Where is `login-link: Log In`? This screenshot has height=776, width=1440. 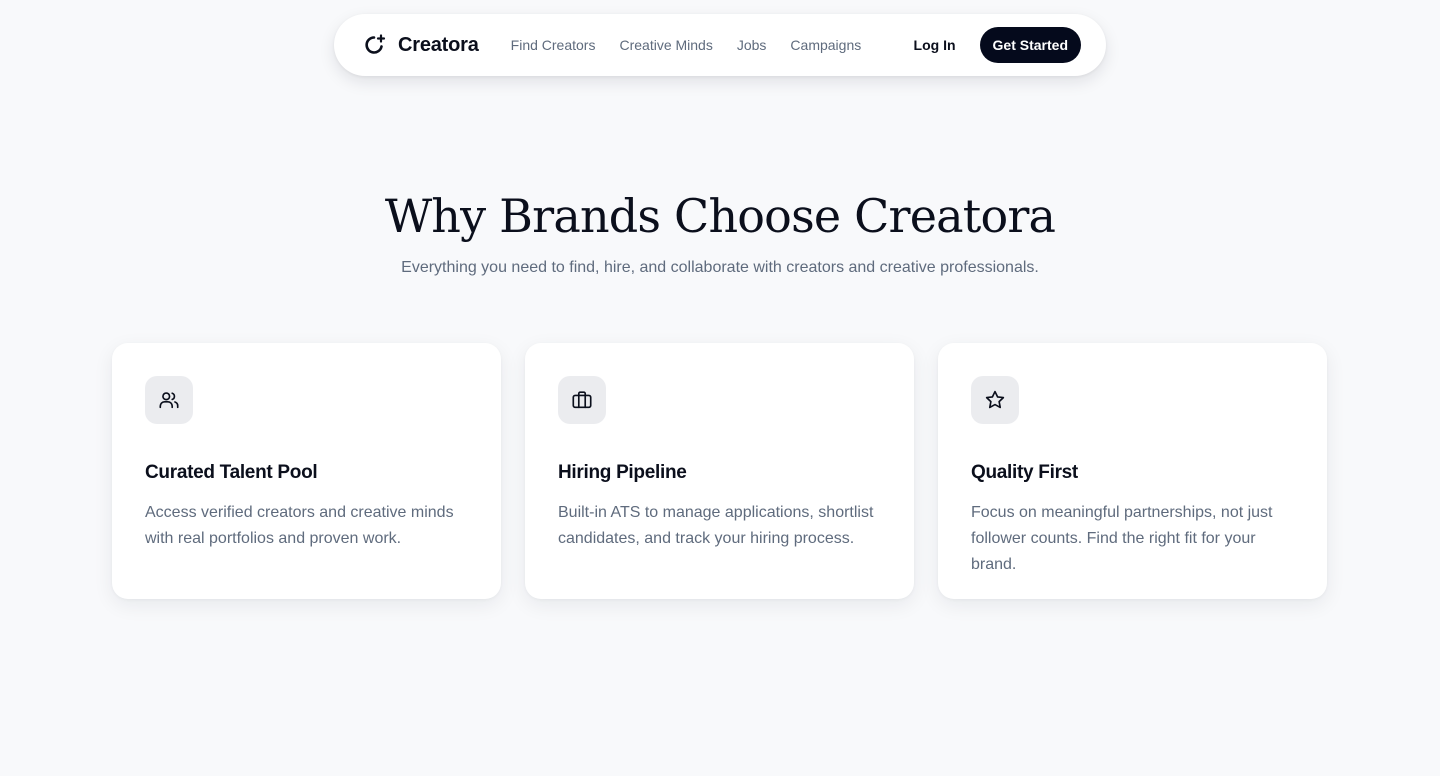
login-link: Log In is located at coordinates (935, 45).